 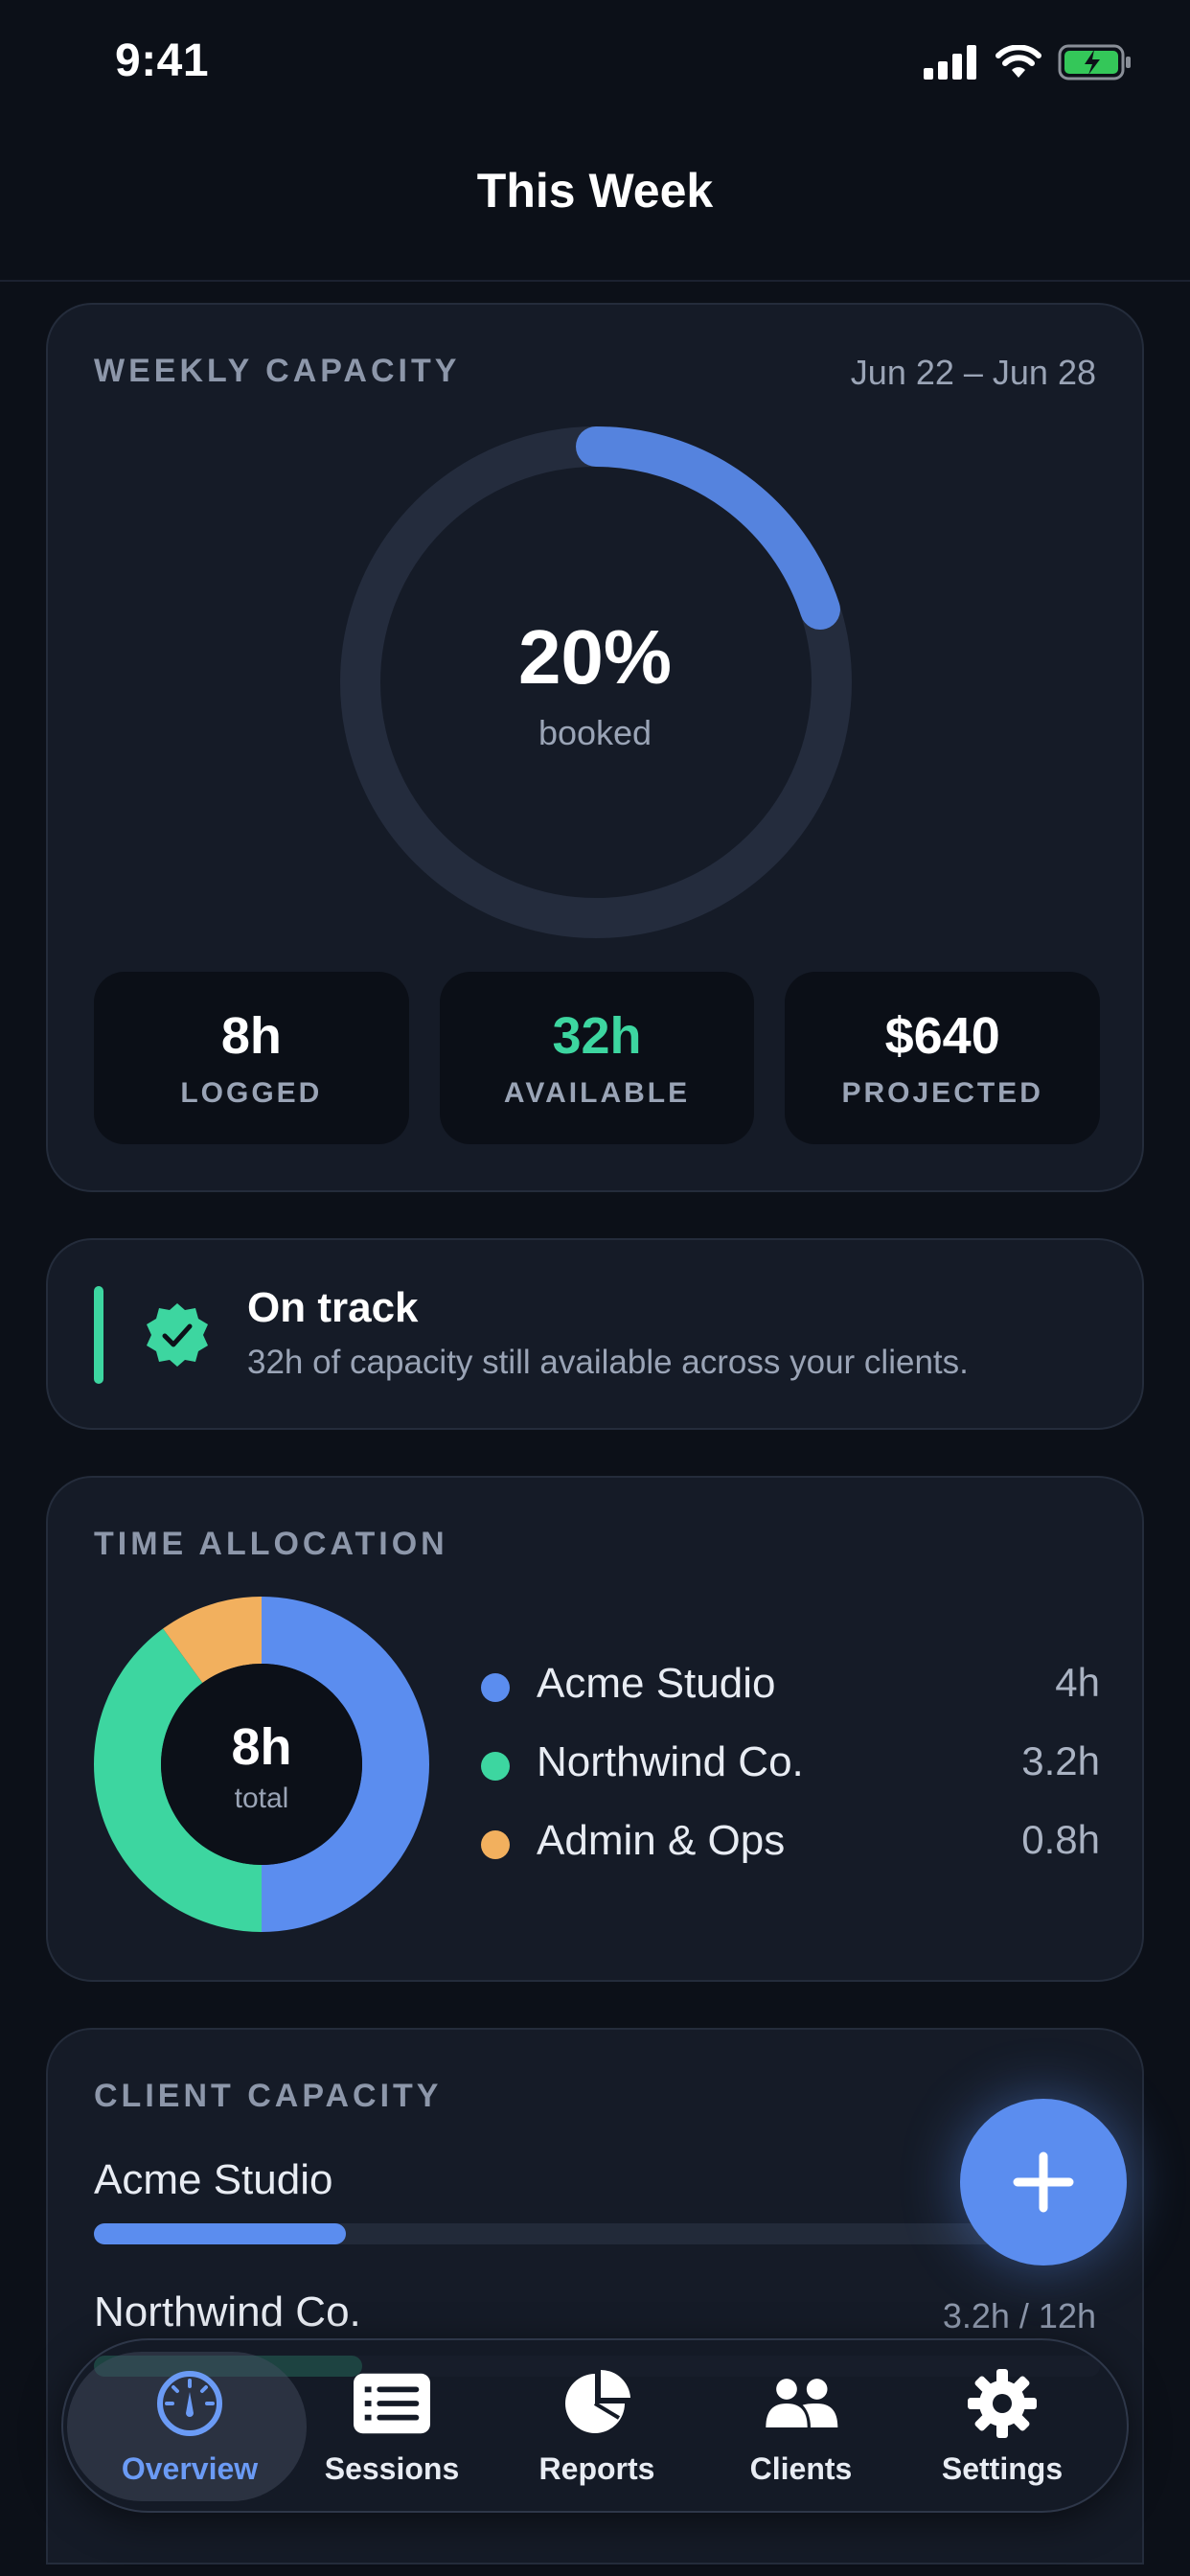 What do you see at coordinates (595, 657) in the screenshot?
I see `booked-percent: 20%` at bounding box center [595, 657].